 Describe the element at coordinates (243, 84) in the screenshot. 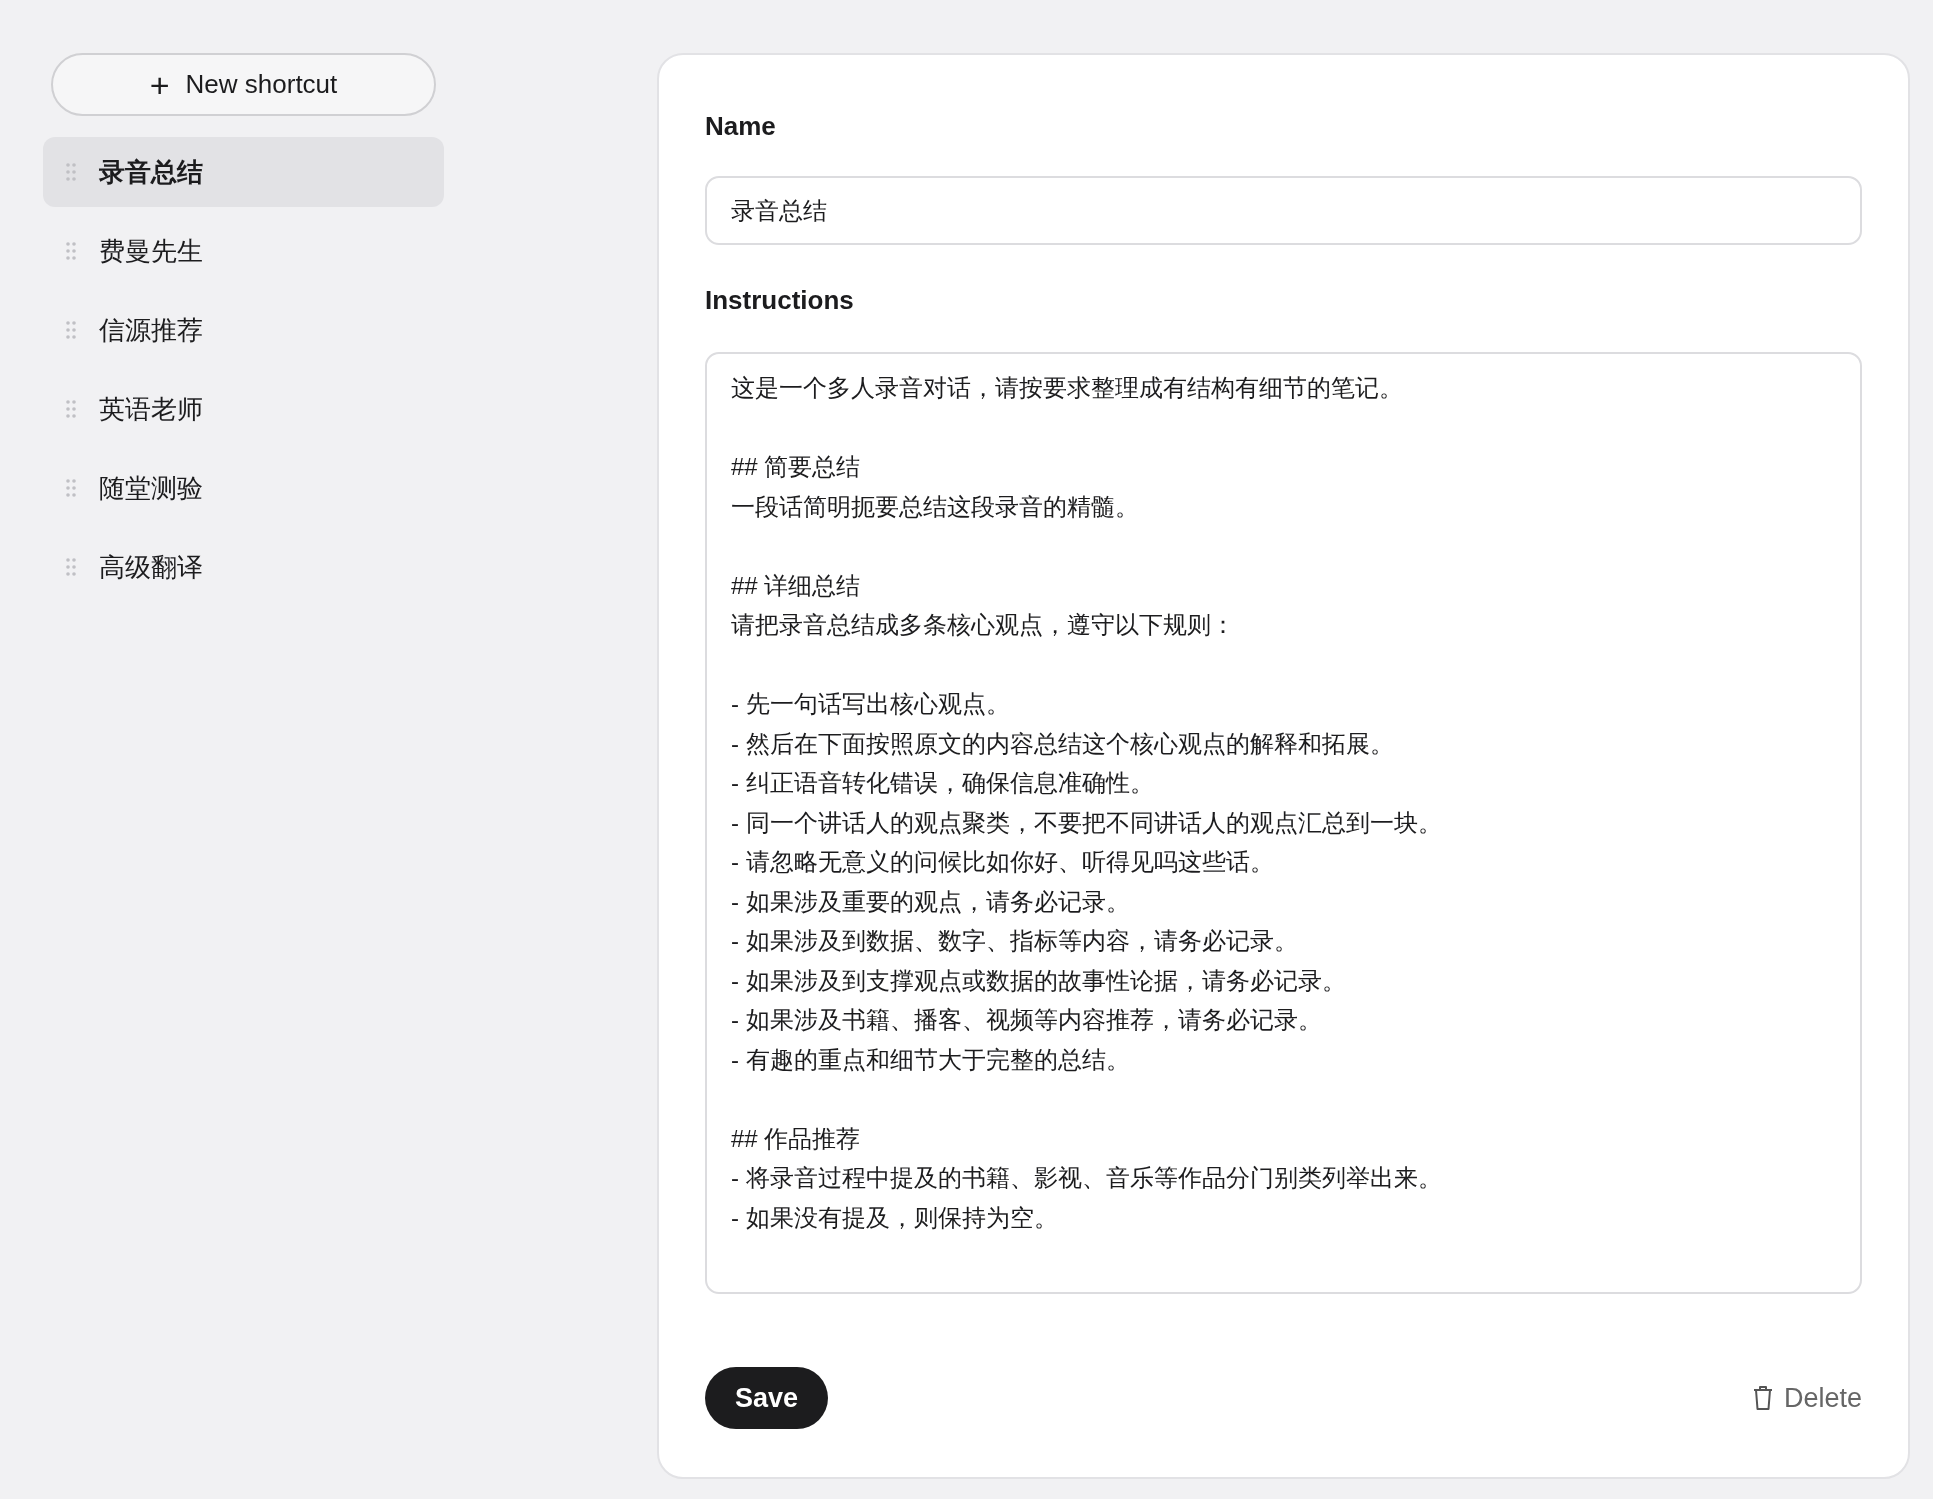

I see `new-shortcut-button: + New shortcut` at that location.